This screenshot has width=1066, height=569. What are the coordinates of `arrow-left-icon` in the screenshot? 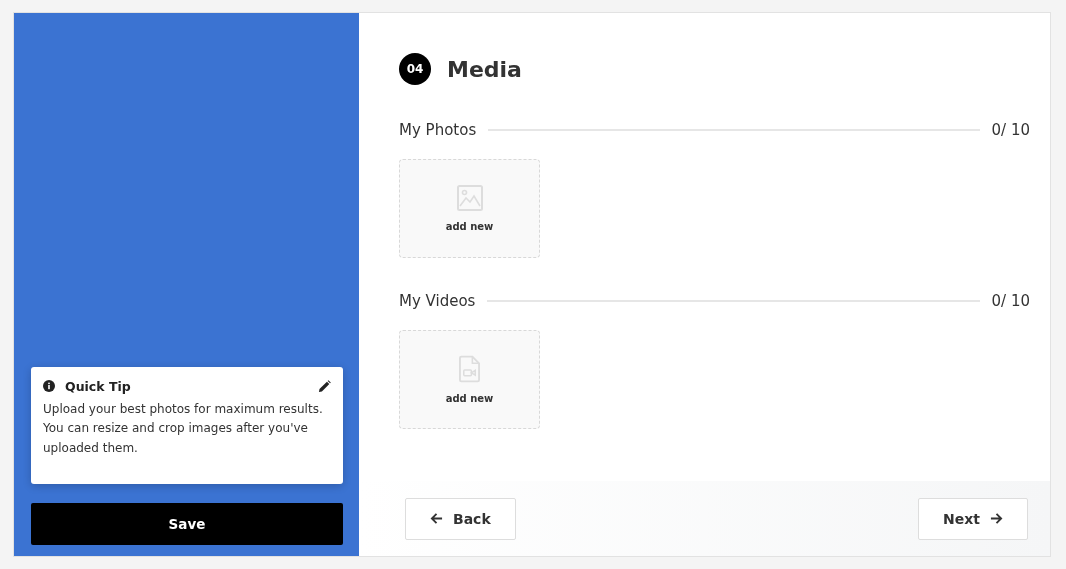 It's located at (436, 518).